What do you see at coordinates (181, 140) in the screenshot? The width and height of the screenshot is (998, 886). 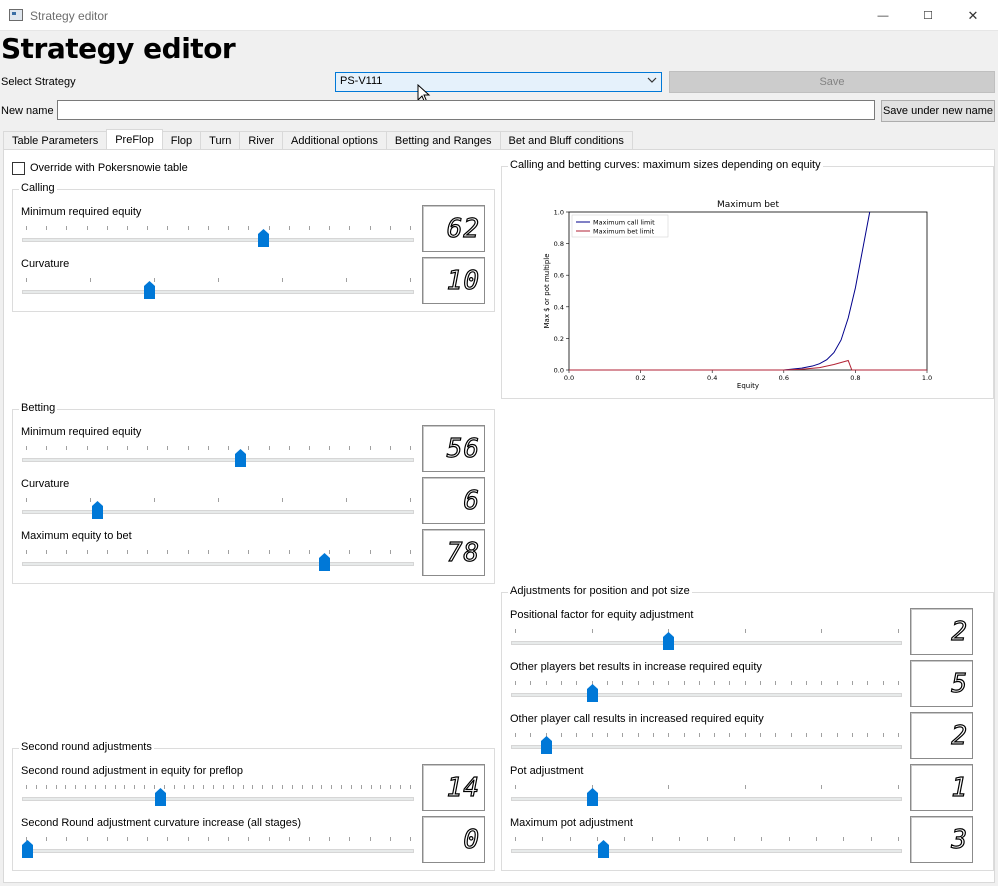 I see `tab-flop: Flop` at bounding box center [181, 140].